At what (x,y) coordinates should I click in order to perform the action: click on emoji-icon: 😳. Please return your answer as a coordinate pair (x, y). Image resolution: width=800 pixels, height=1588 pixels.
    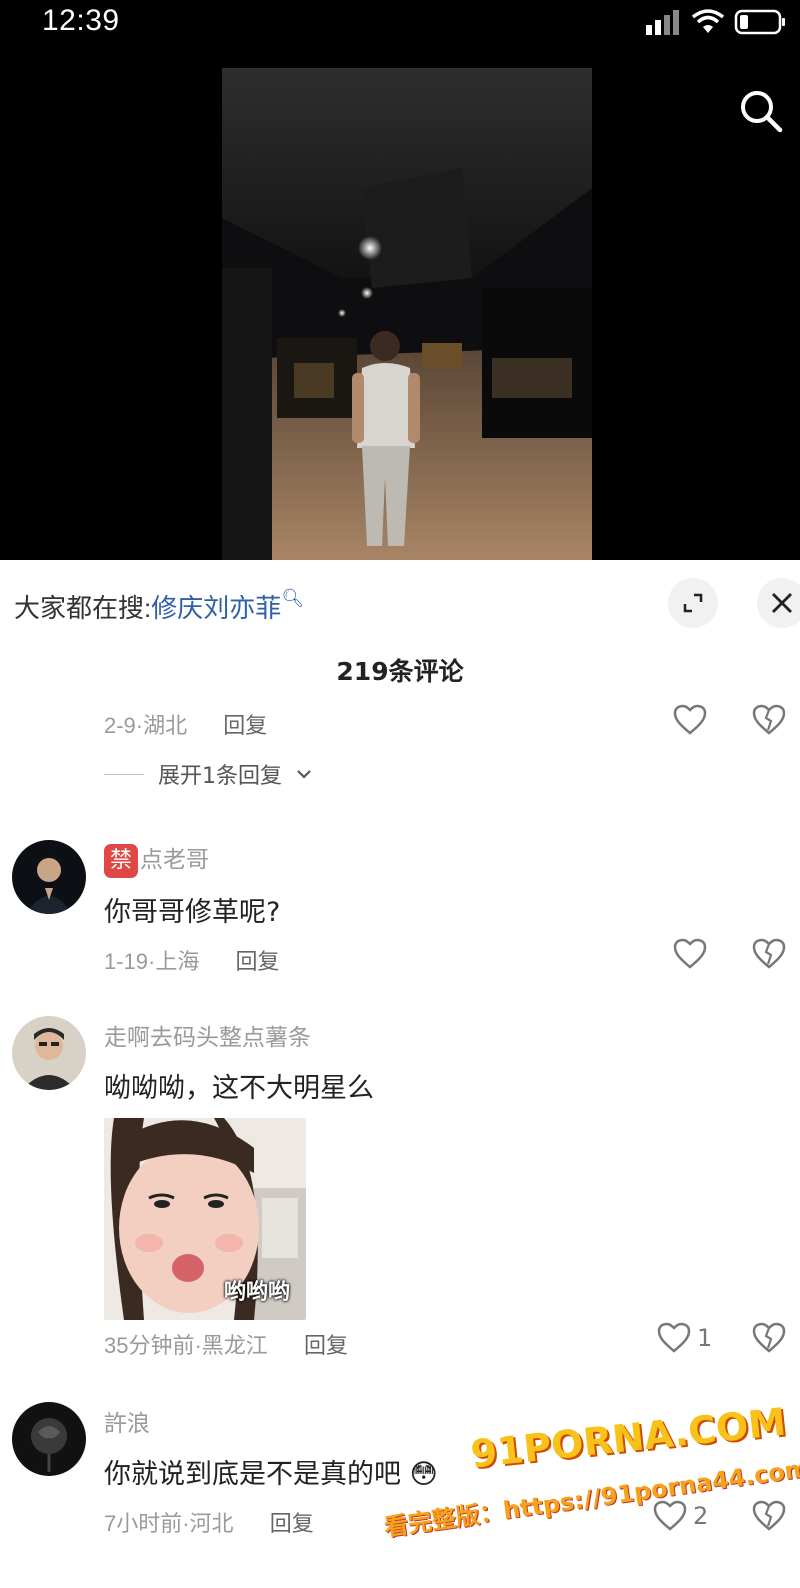
    Looking at the image, I should click on (419, 1474).